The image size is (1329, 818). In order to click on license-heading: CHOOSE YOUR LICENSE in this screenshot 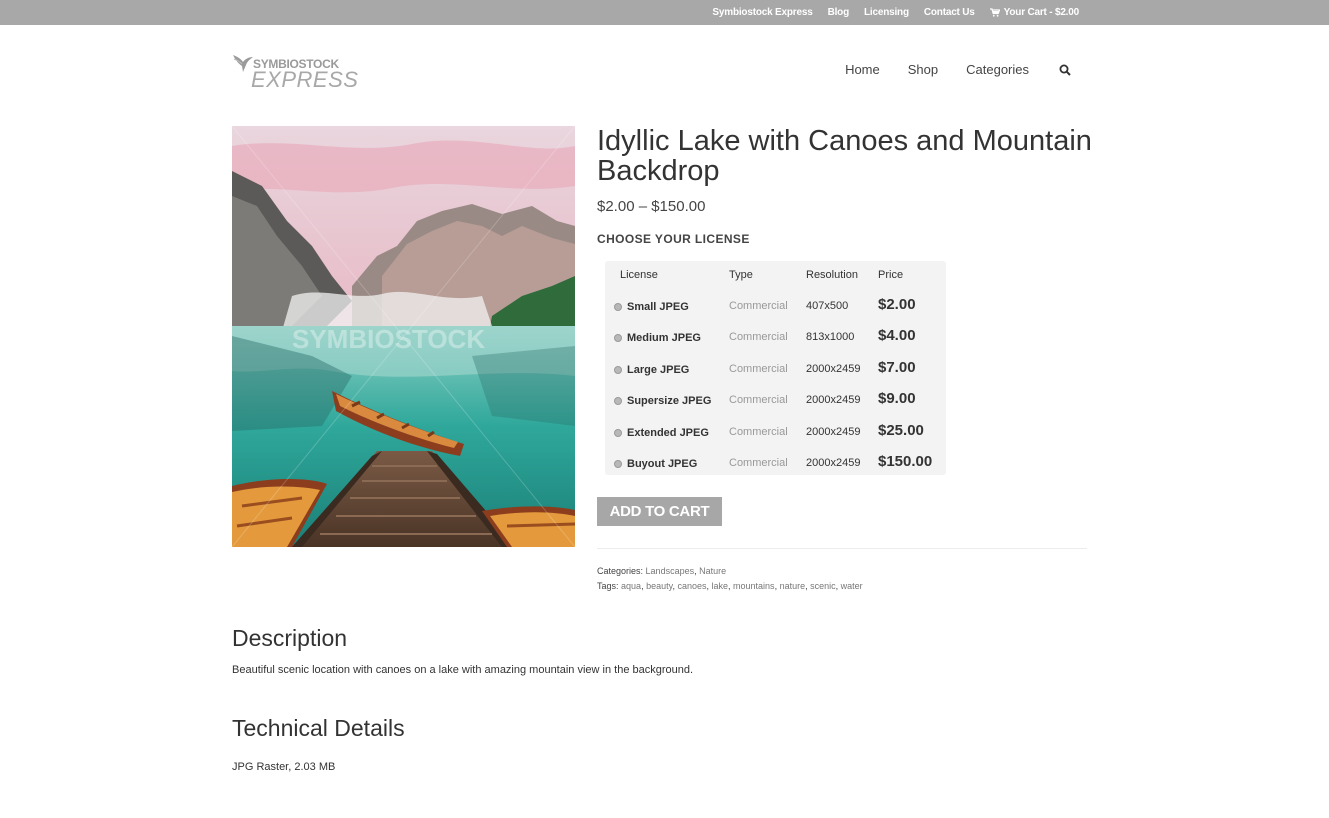, I will do `click(673, 239)`.